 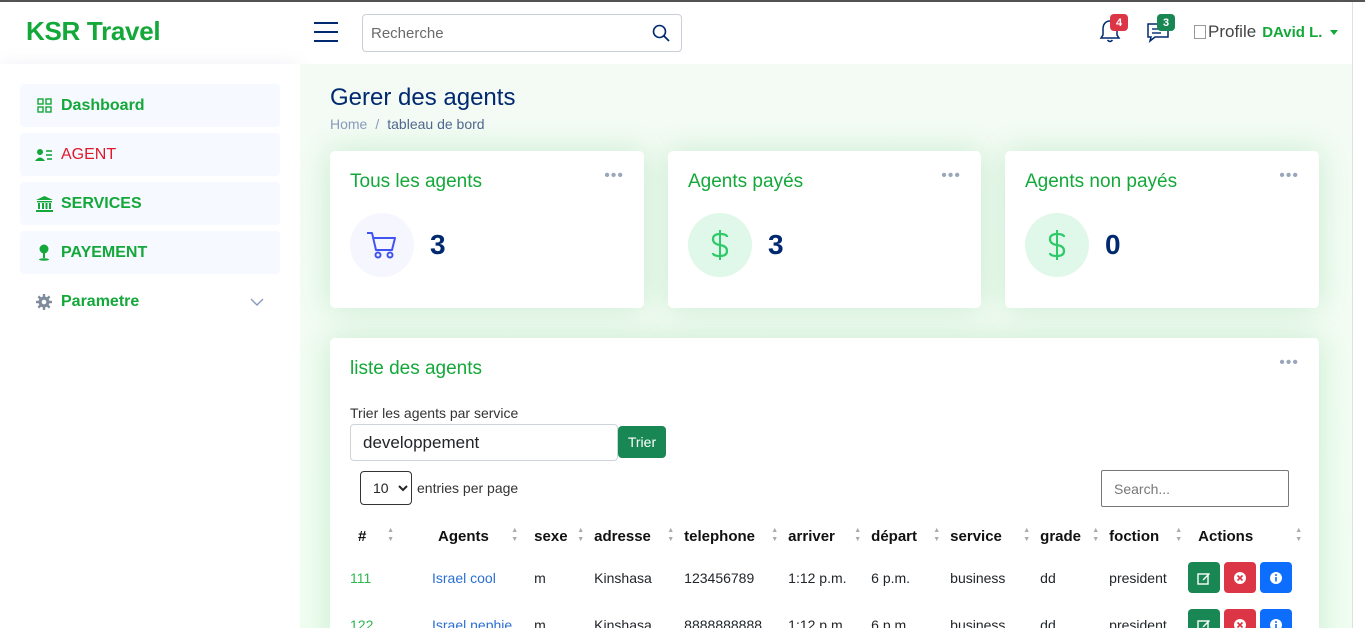 What do you see at coordinates (150, 203) in the screenshot?
I see `sidebar-item-services: SERVICES` at bounding box center [150, 203].